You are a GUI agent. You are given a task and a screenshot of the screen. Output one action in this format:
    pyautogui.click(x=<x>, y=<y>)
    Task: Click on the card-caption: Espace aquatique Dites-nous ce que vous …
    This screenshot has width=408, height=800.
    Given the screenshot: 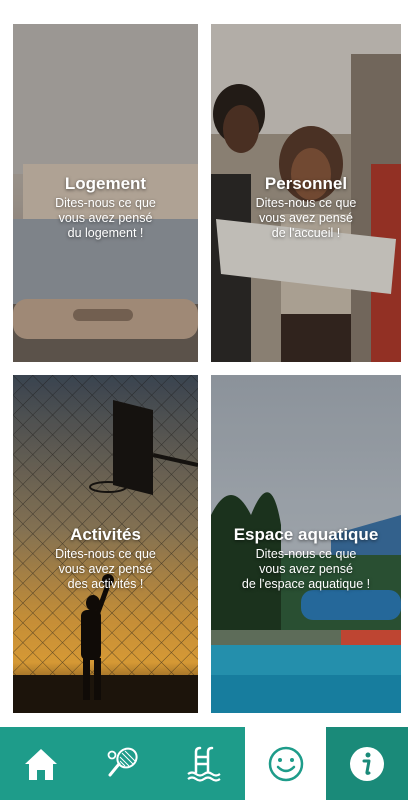 What is the action you would take?
    pyautogui.click(x=306, y=558)
    